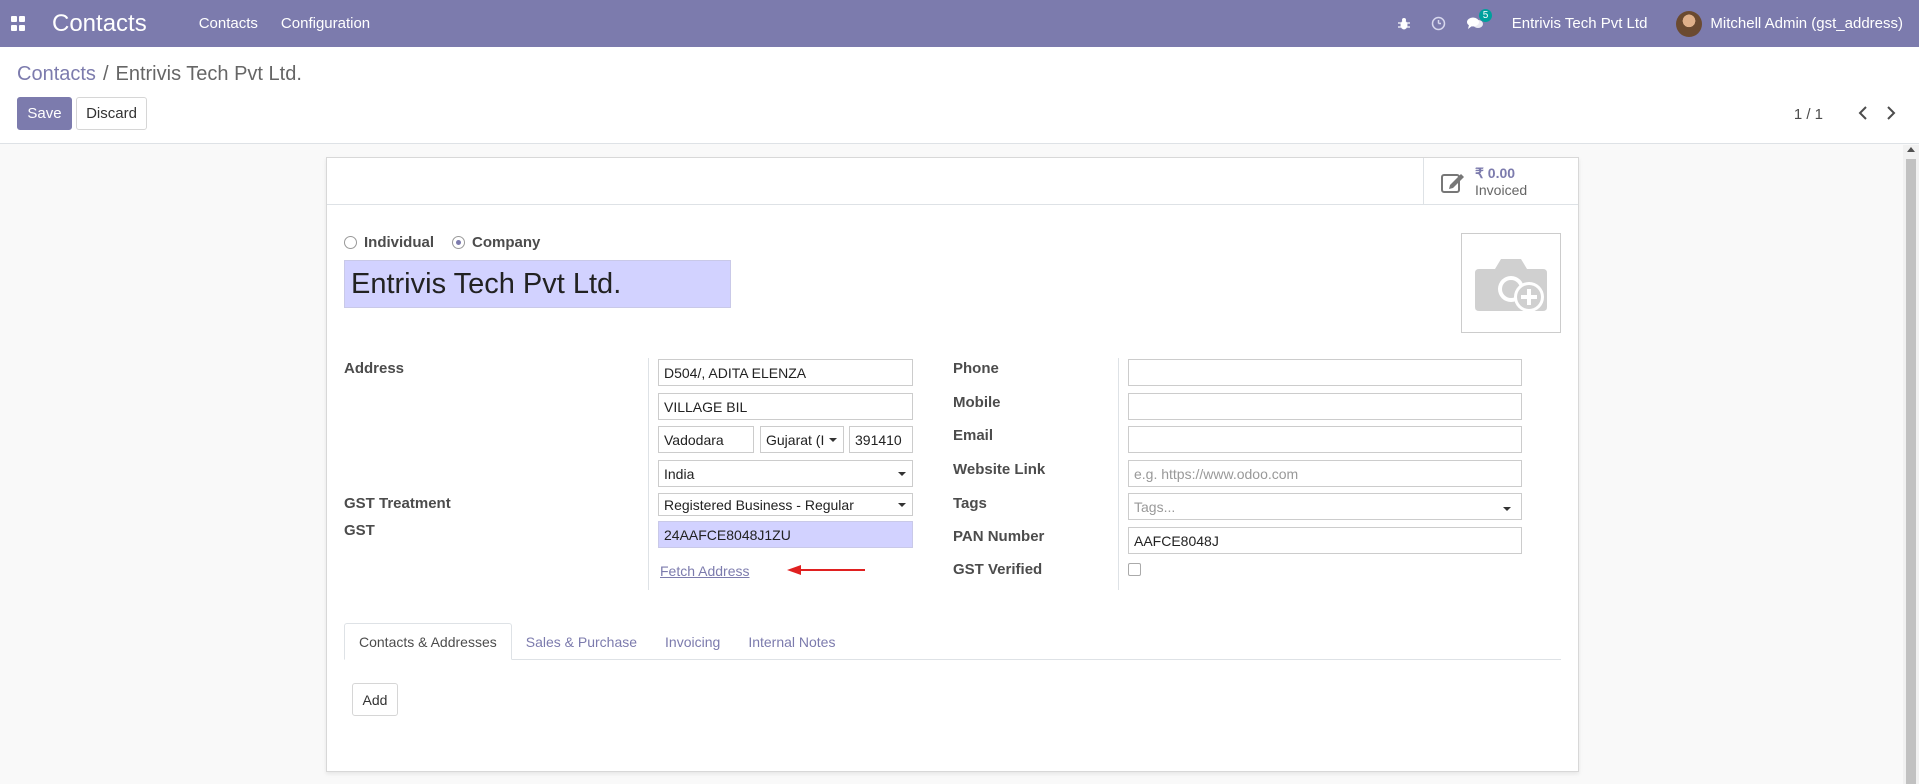  I want to click on breadcrumb: Contacts / Entrivis Tech Pvt Ltd., so click(159, 74).